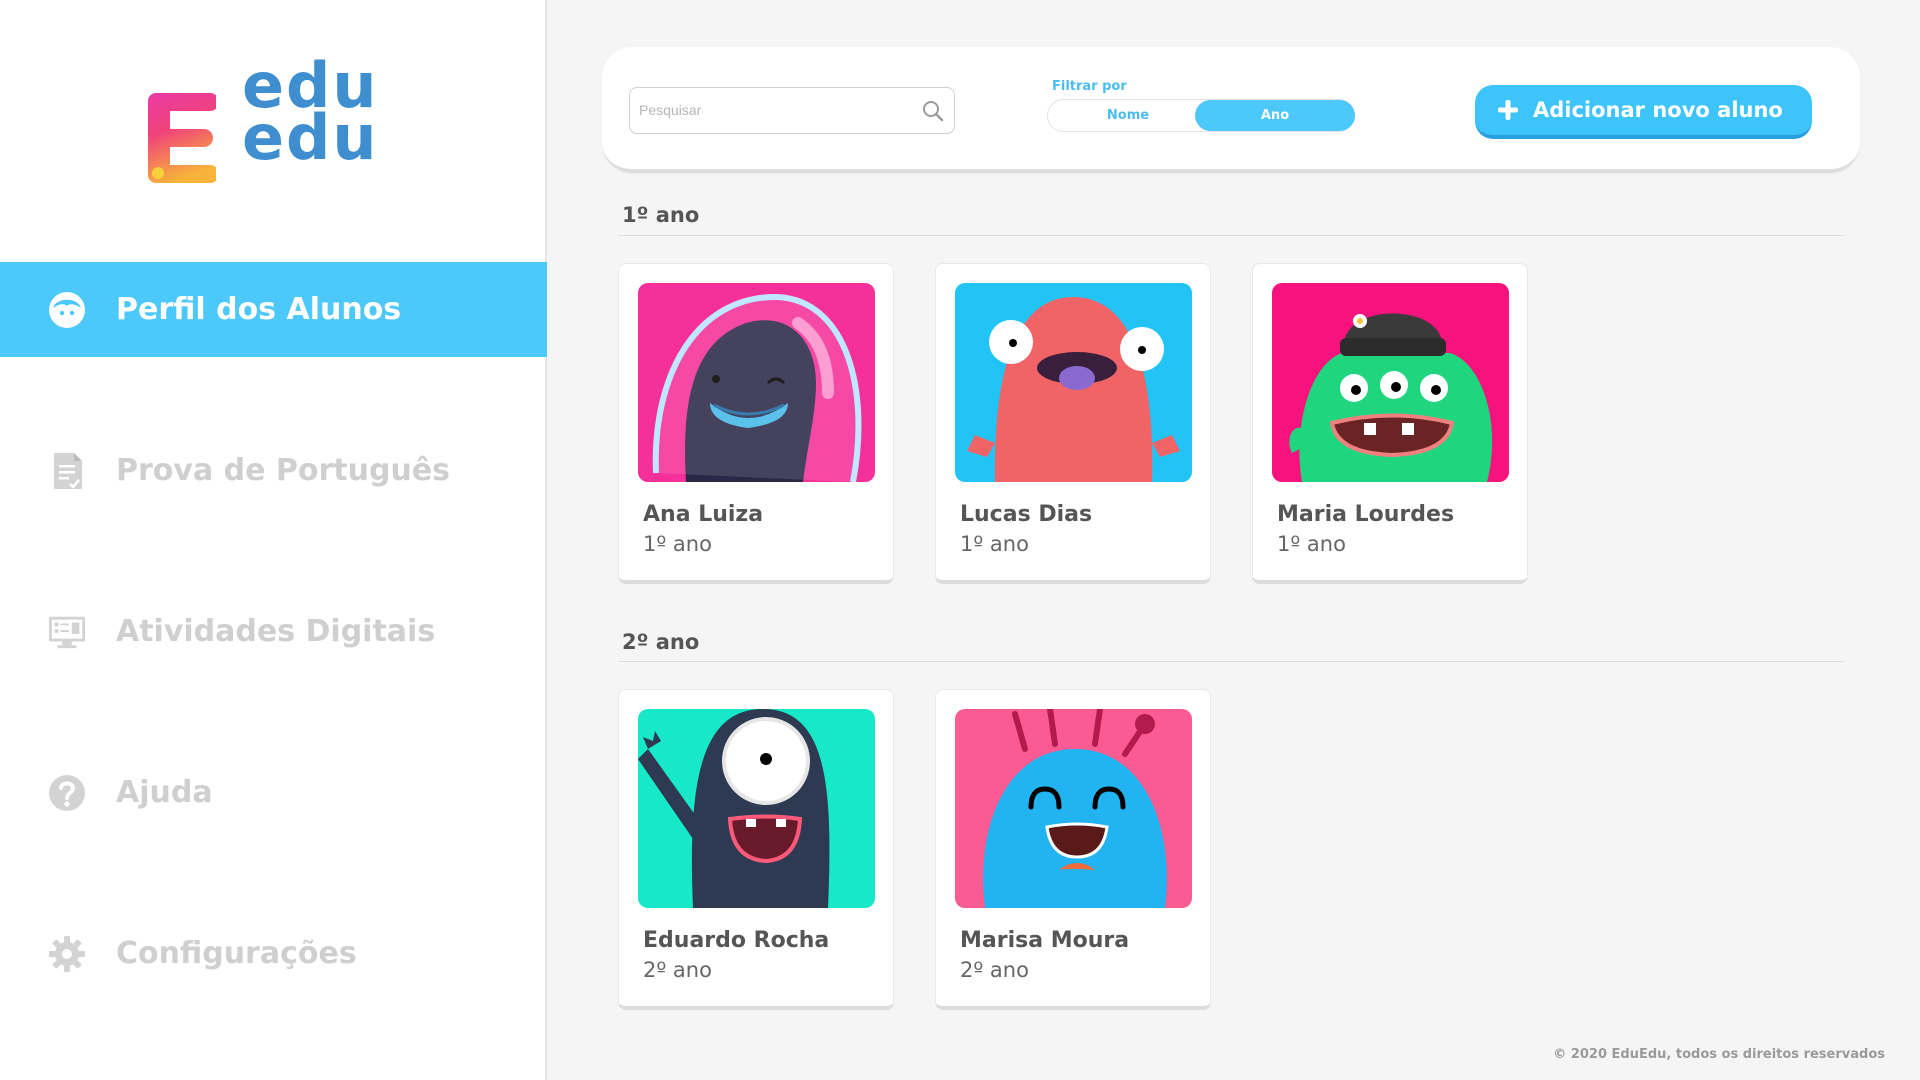 The width and height of the screenshot is (1920, 1080). What do you see at coordinates (1658, 110) in the screenshot?
I see `add-student-label: Adicionar novo aluno` at bounding box center [1658, 110].